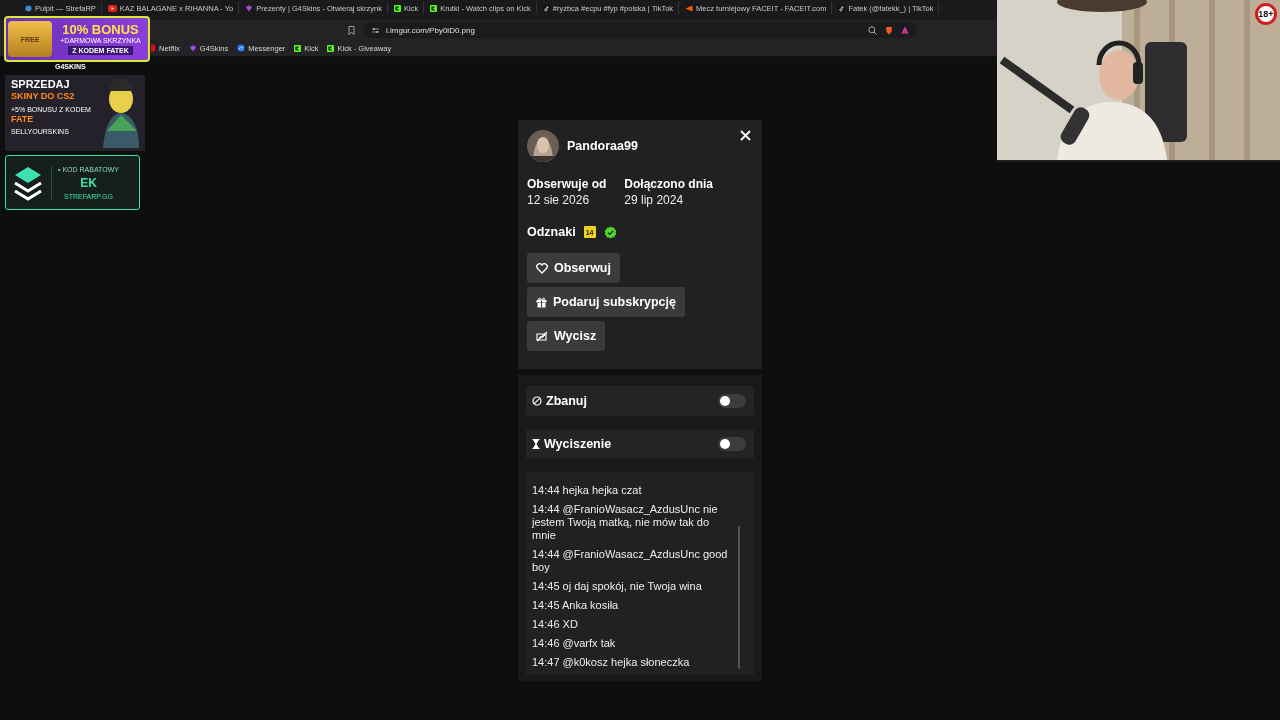 Image resolution: width=1280 pixels, height=720 pixels. What do you see at coordinates (630, 561) in the screenshot?
I see `chat-message: 14:44 @FranioWasacz_AzdusUnc good boy` at bounding box center [630, 561].